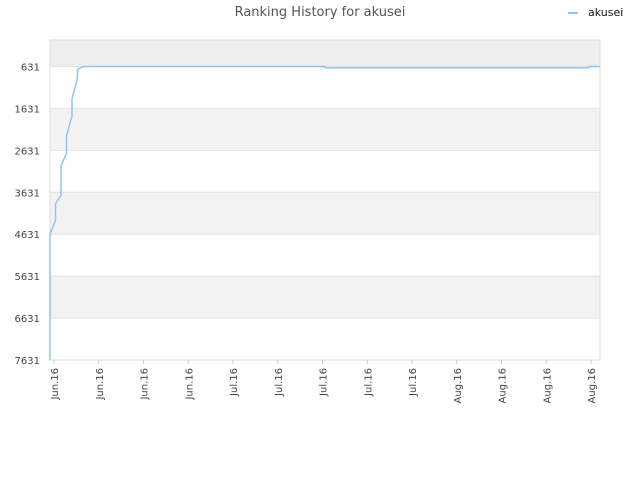 Image resolution: width=640 pixels, height=480 pixels. What do you see at coordinates (27, 277) in the screenshot?
I see `y-tick-label: 5631` at bounding box center [27, 277].